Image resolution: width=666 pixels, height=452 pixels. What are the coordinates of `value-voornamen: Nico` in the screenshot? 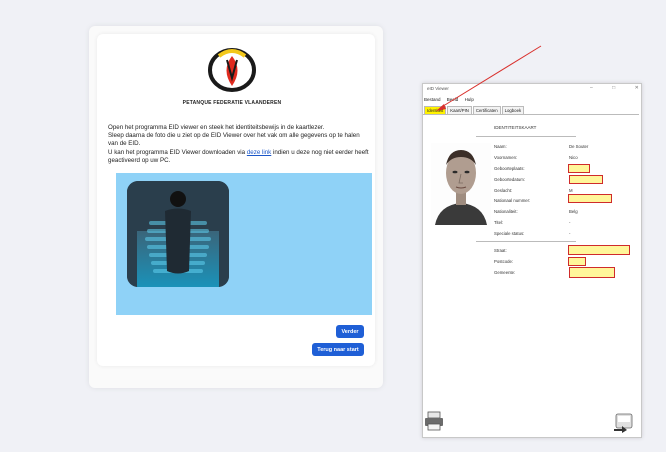 It's located at (573, 157).